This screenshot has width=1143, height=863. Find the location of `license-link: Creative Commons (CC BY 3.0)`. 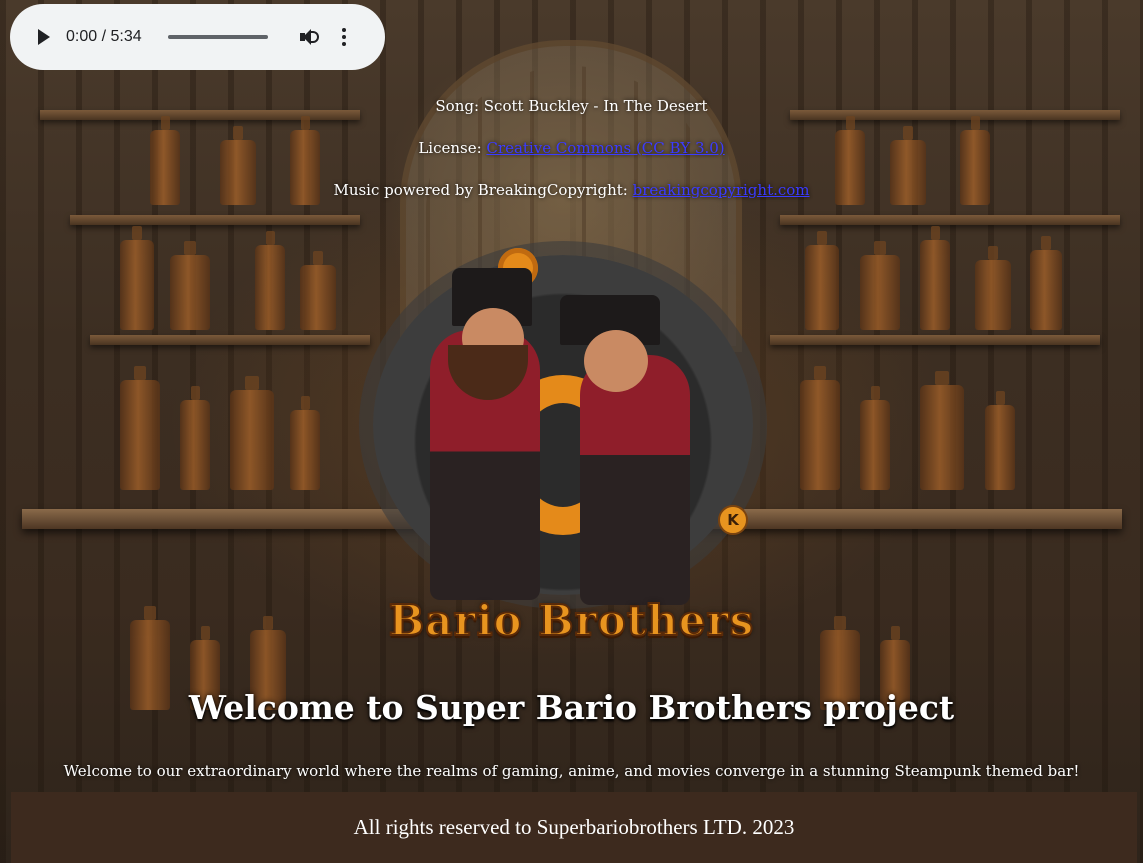

license-link: Creative Commons (CC BY 3.0) is located at coordinates (605, 148).